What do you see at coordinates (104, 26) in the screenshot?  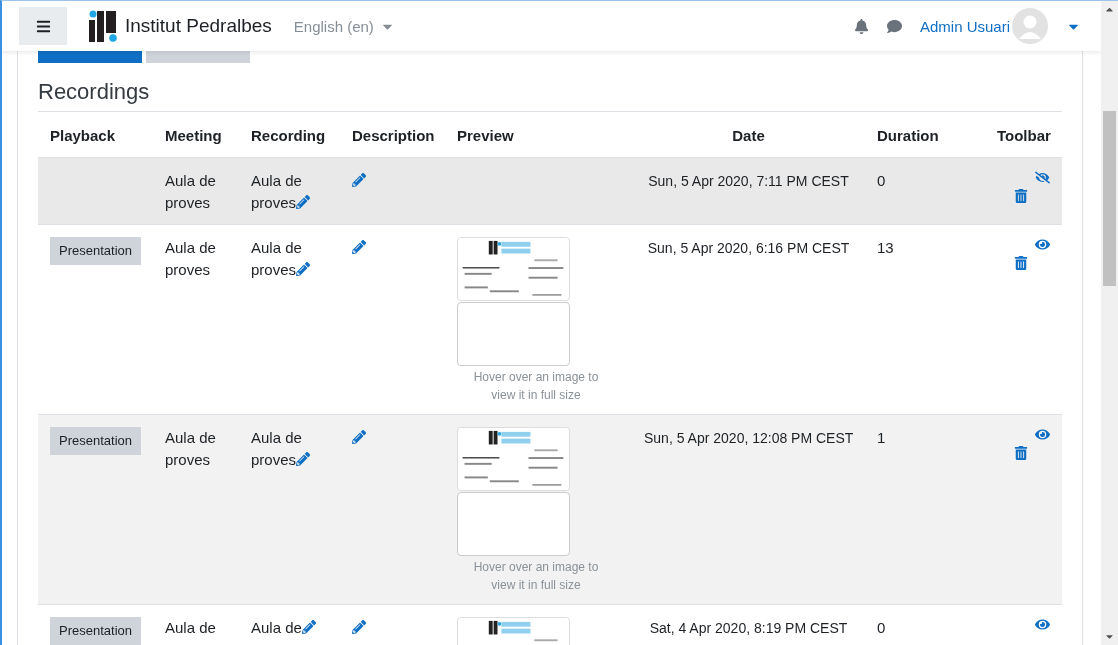 I see `logo-icon` at bounding box center [104, 26].